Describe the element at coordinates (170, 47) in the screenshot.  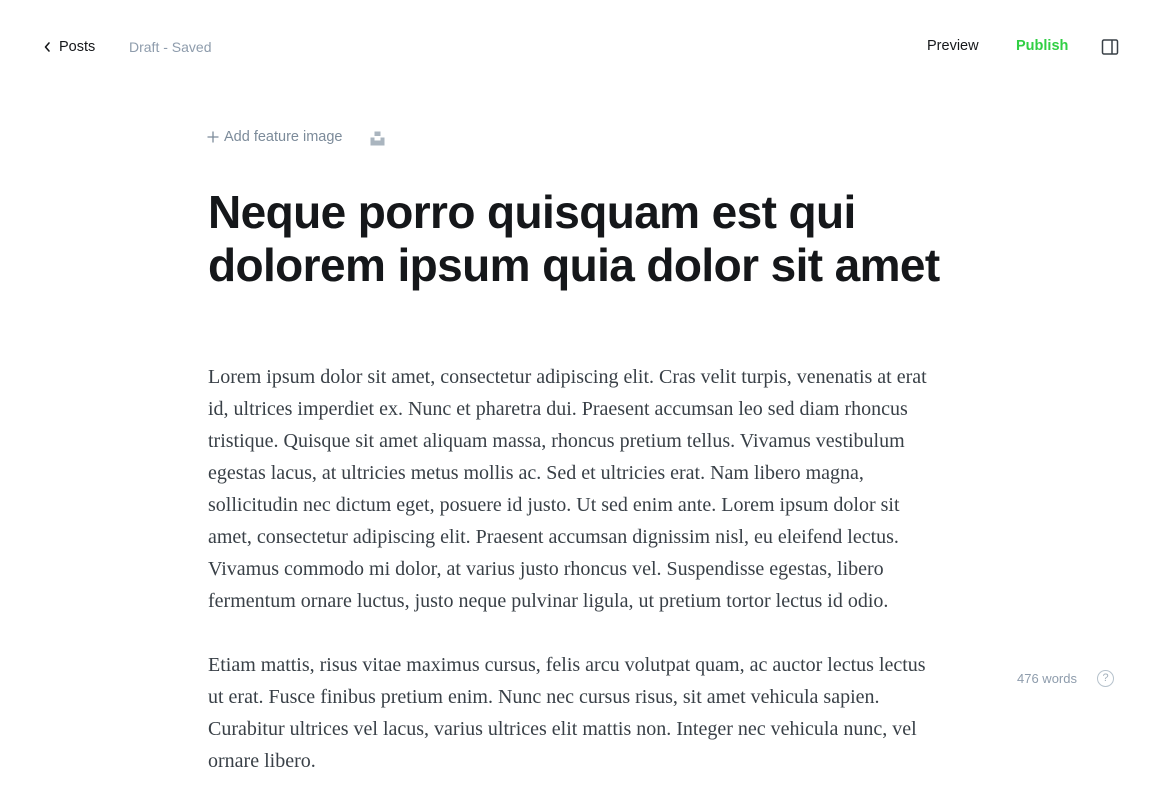
I see `post-status: Draft - Saved` at that location.